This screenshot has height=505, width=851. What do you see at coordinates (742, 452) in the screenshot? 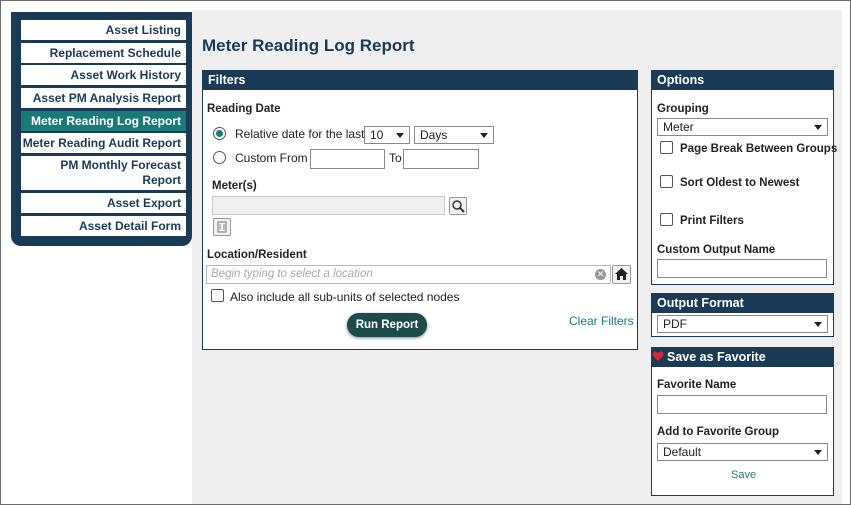
I see `favorite-group-select: Default` at bounding box center [742, 452].